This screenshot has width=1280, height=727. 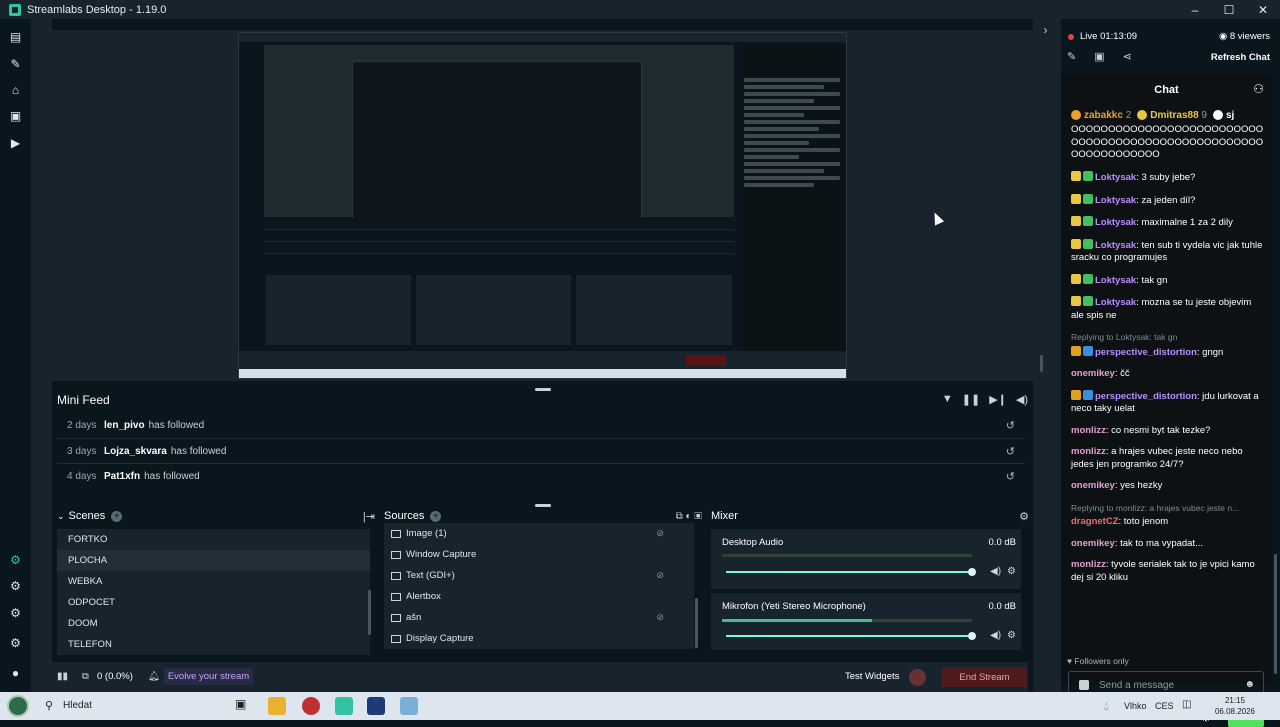 I want to click on settings-icon: ⚙, so click(x=15, y=642).